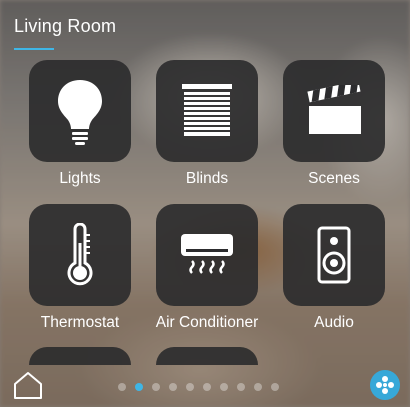 Image resolution: width=410 pixels, height=407 pixels. What do you see at coordinates (80, 178) in the screenshot?
I see `tile-label-lights: Lights` at bounding box center [80, 178].